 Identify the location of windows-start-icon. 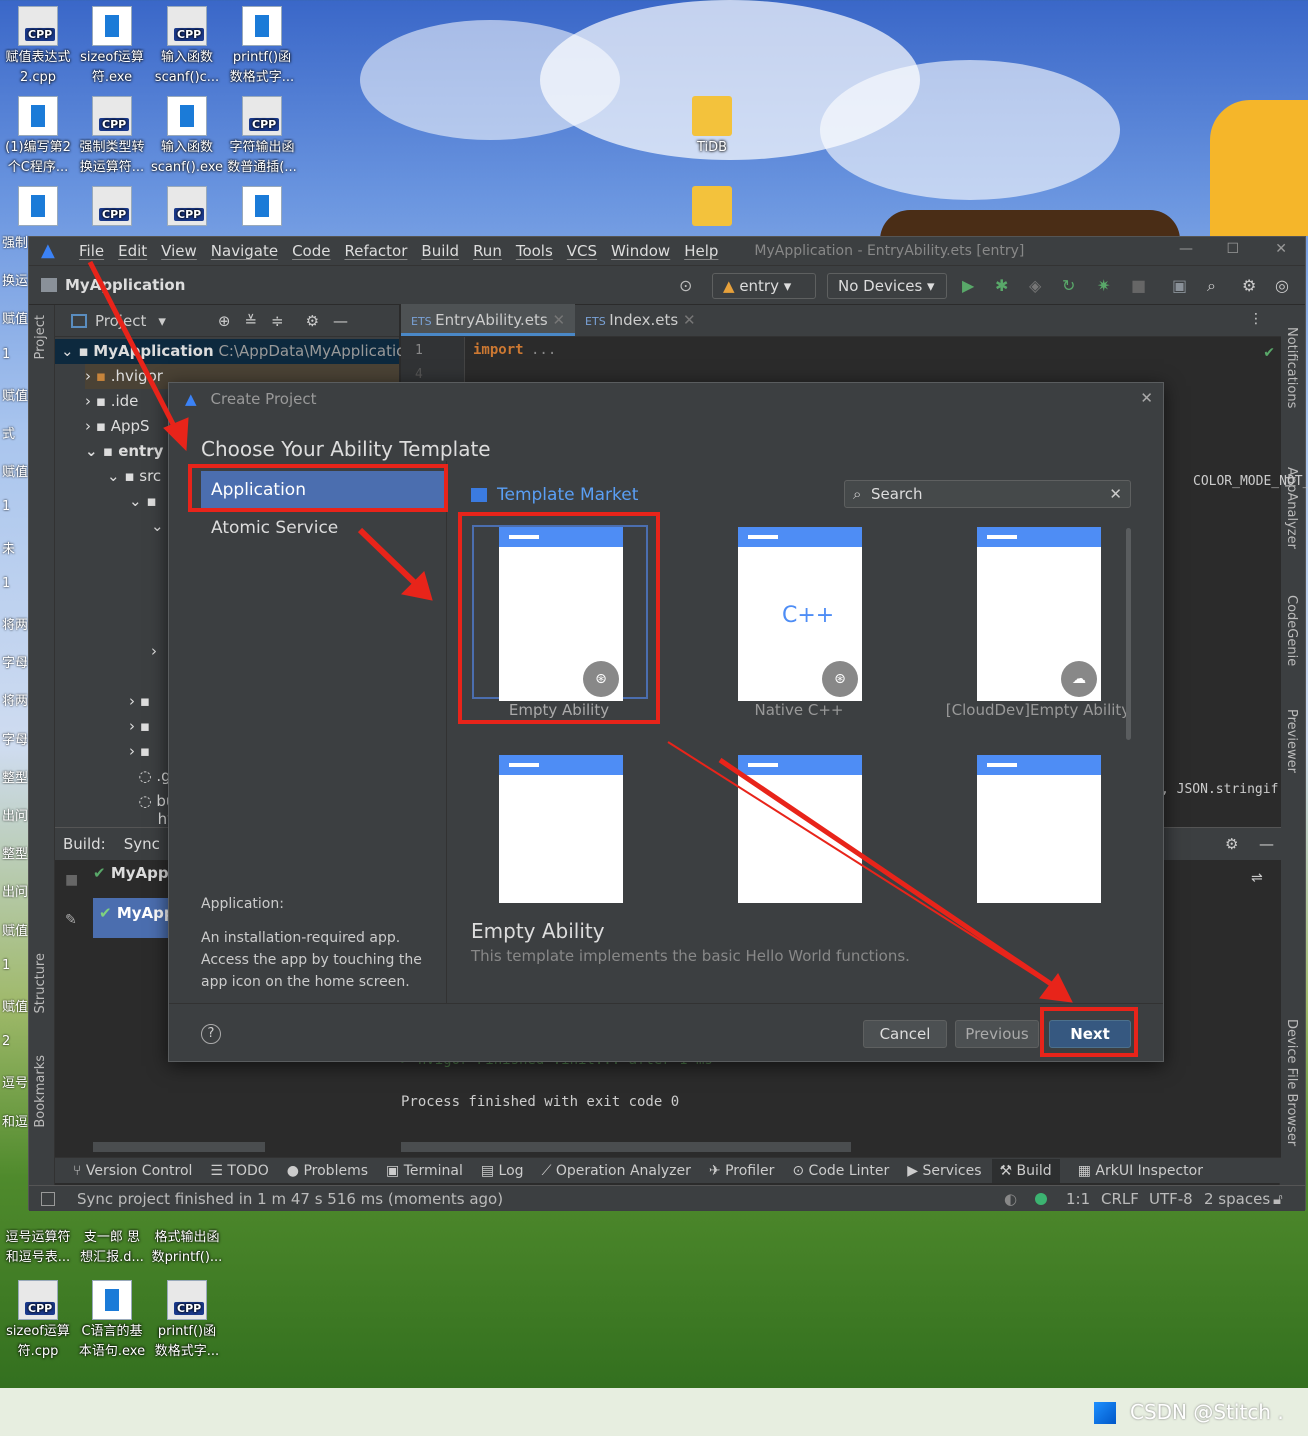
(1105, 1413).